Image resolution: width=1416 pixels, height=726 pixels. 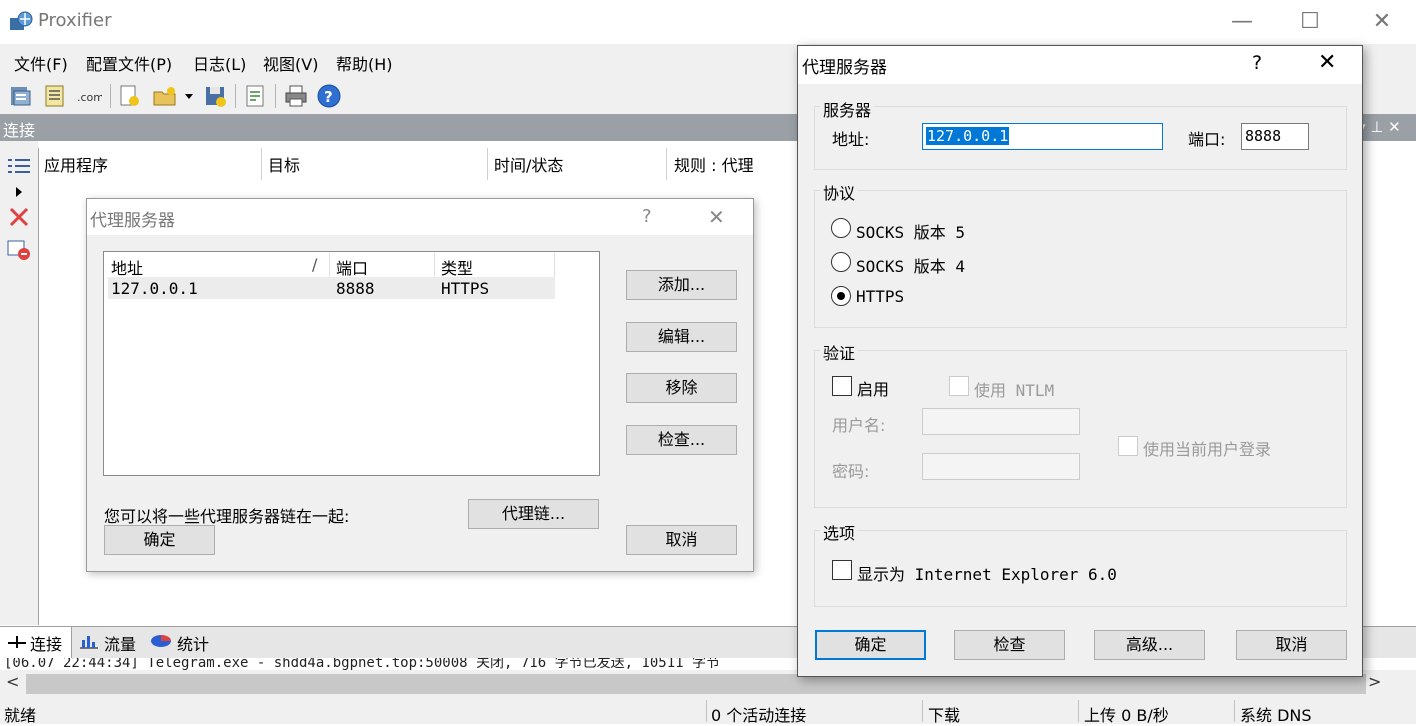 What do you see at coordinates (880, 296) in the screenshot?
I see `radio-https-label: HTTPS` at bounding box center [880, 296].